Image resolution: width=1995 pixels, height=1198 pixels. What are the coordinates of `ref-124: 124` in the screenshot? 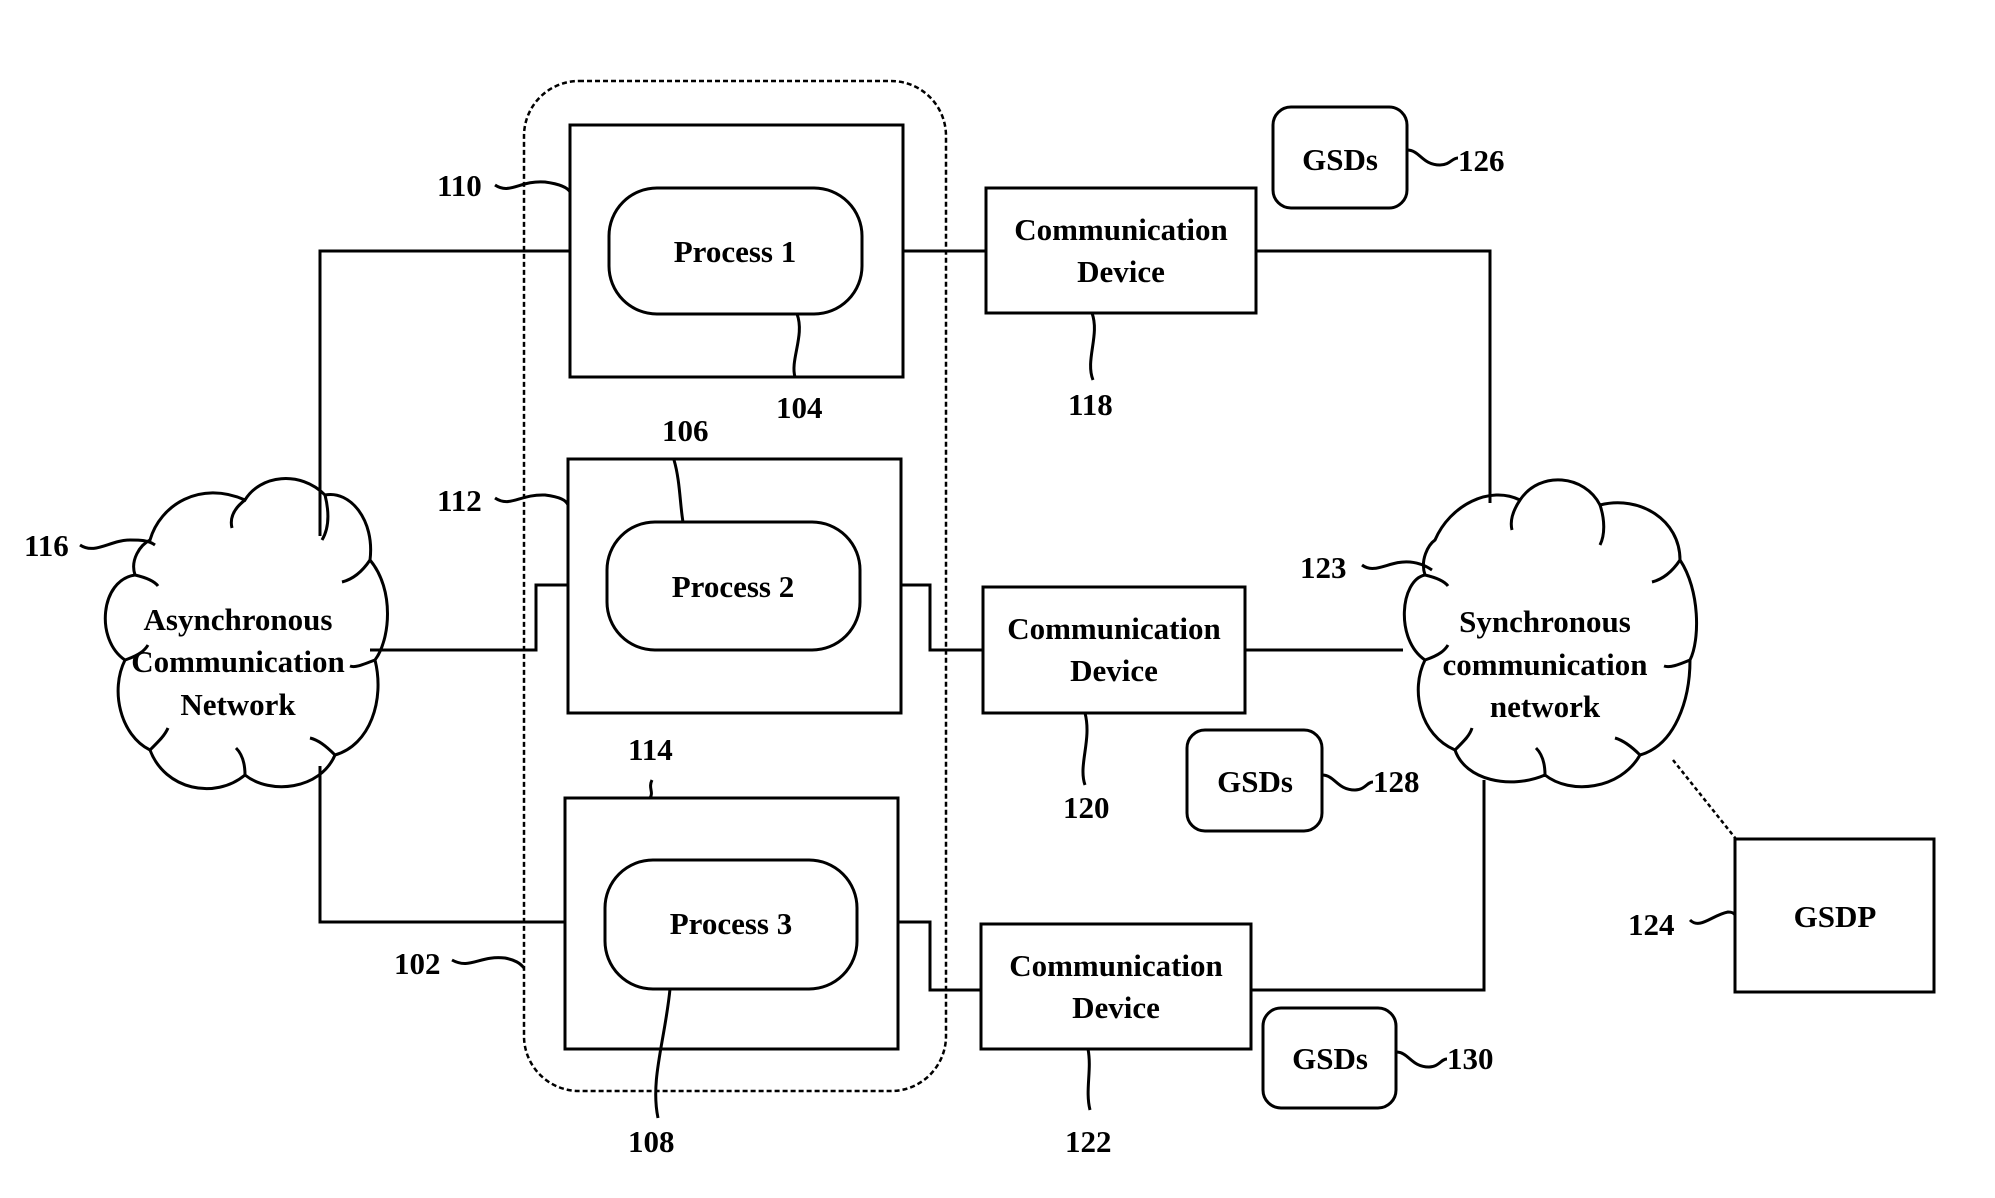 It's located at (1651, 924).